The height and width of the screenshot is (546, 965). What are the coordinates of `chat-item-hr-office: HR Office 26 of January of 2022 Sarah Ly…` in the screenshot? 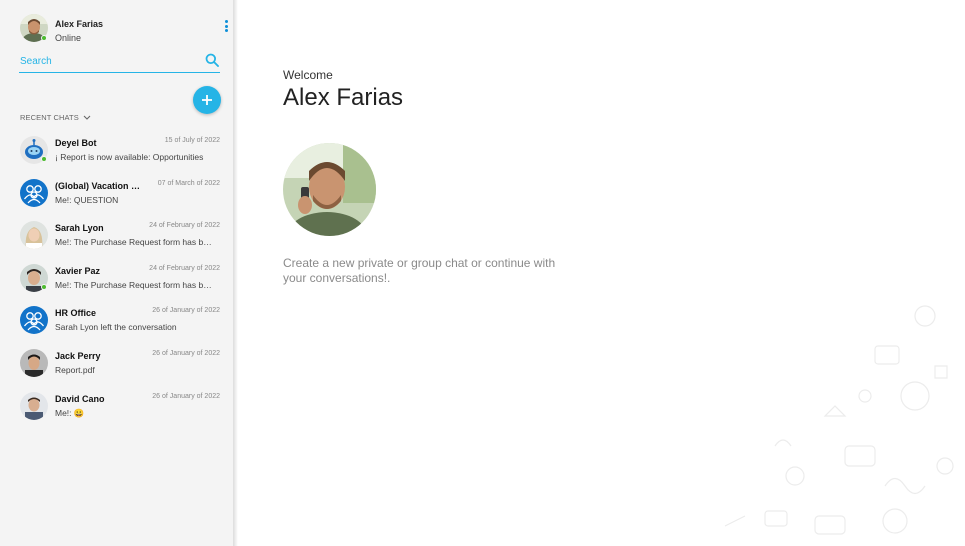 It's located at (122, 324).